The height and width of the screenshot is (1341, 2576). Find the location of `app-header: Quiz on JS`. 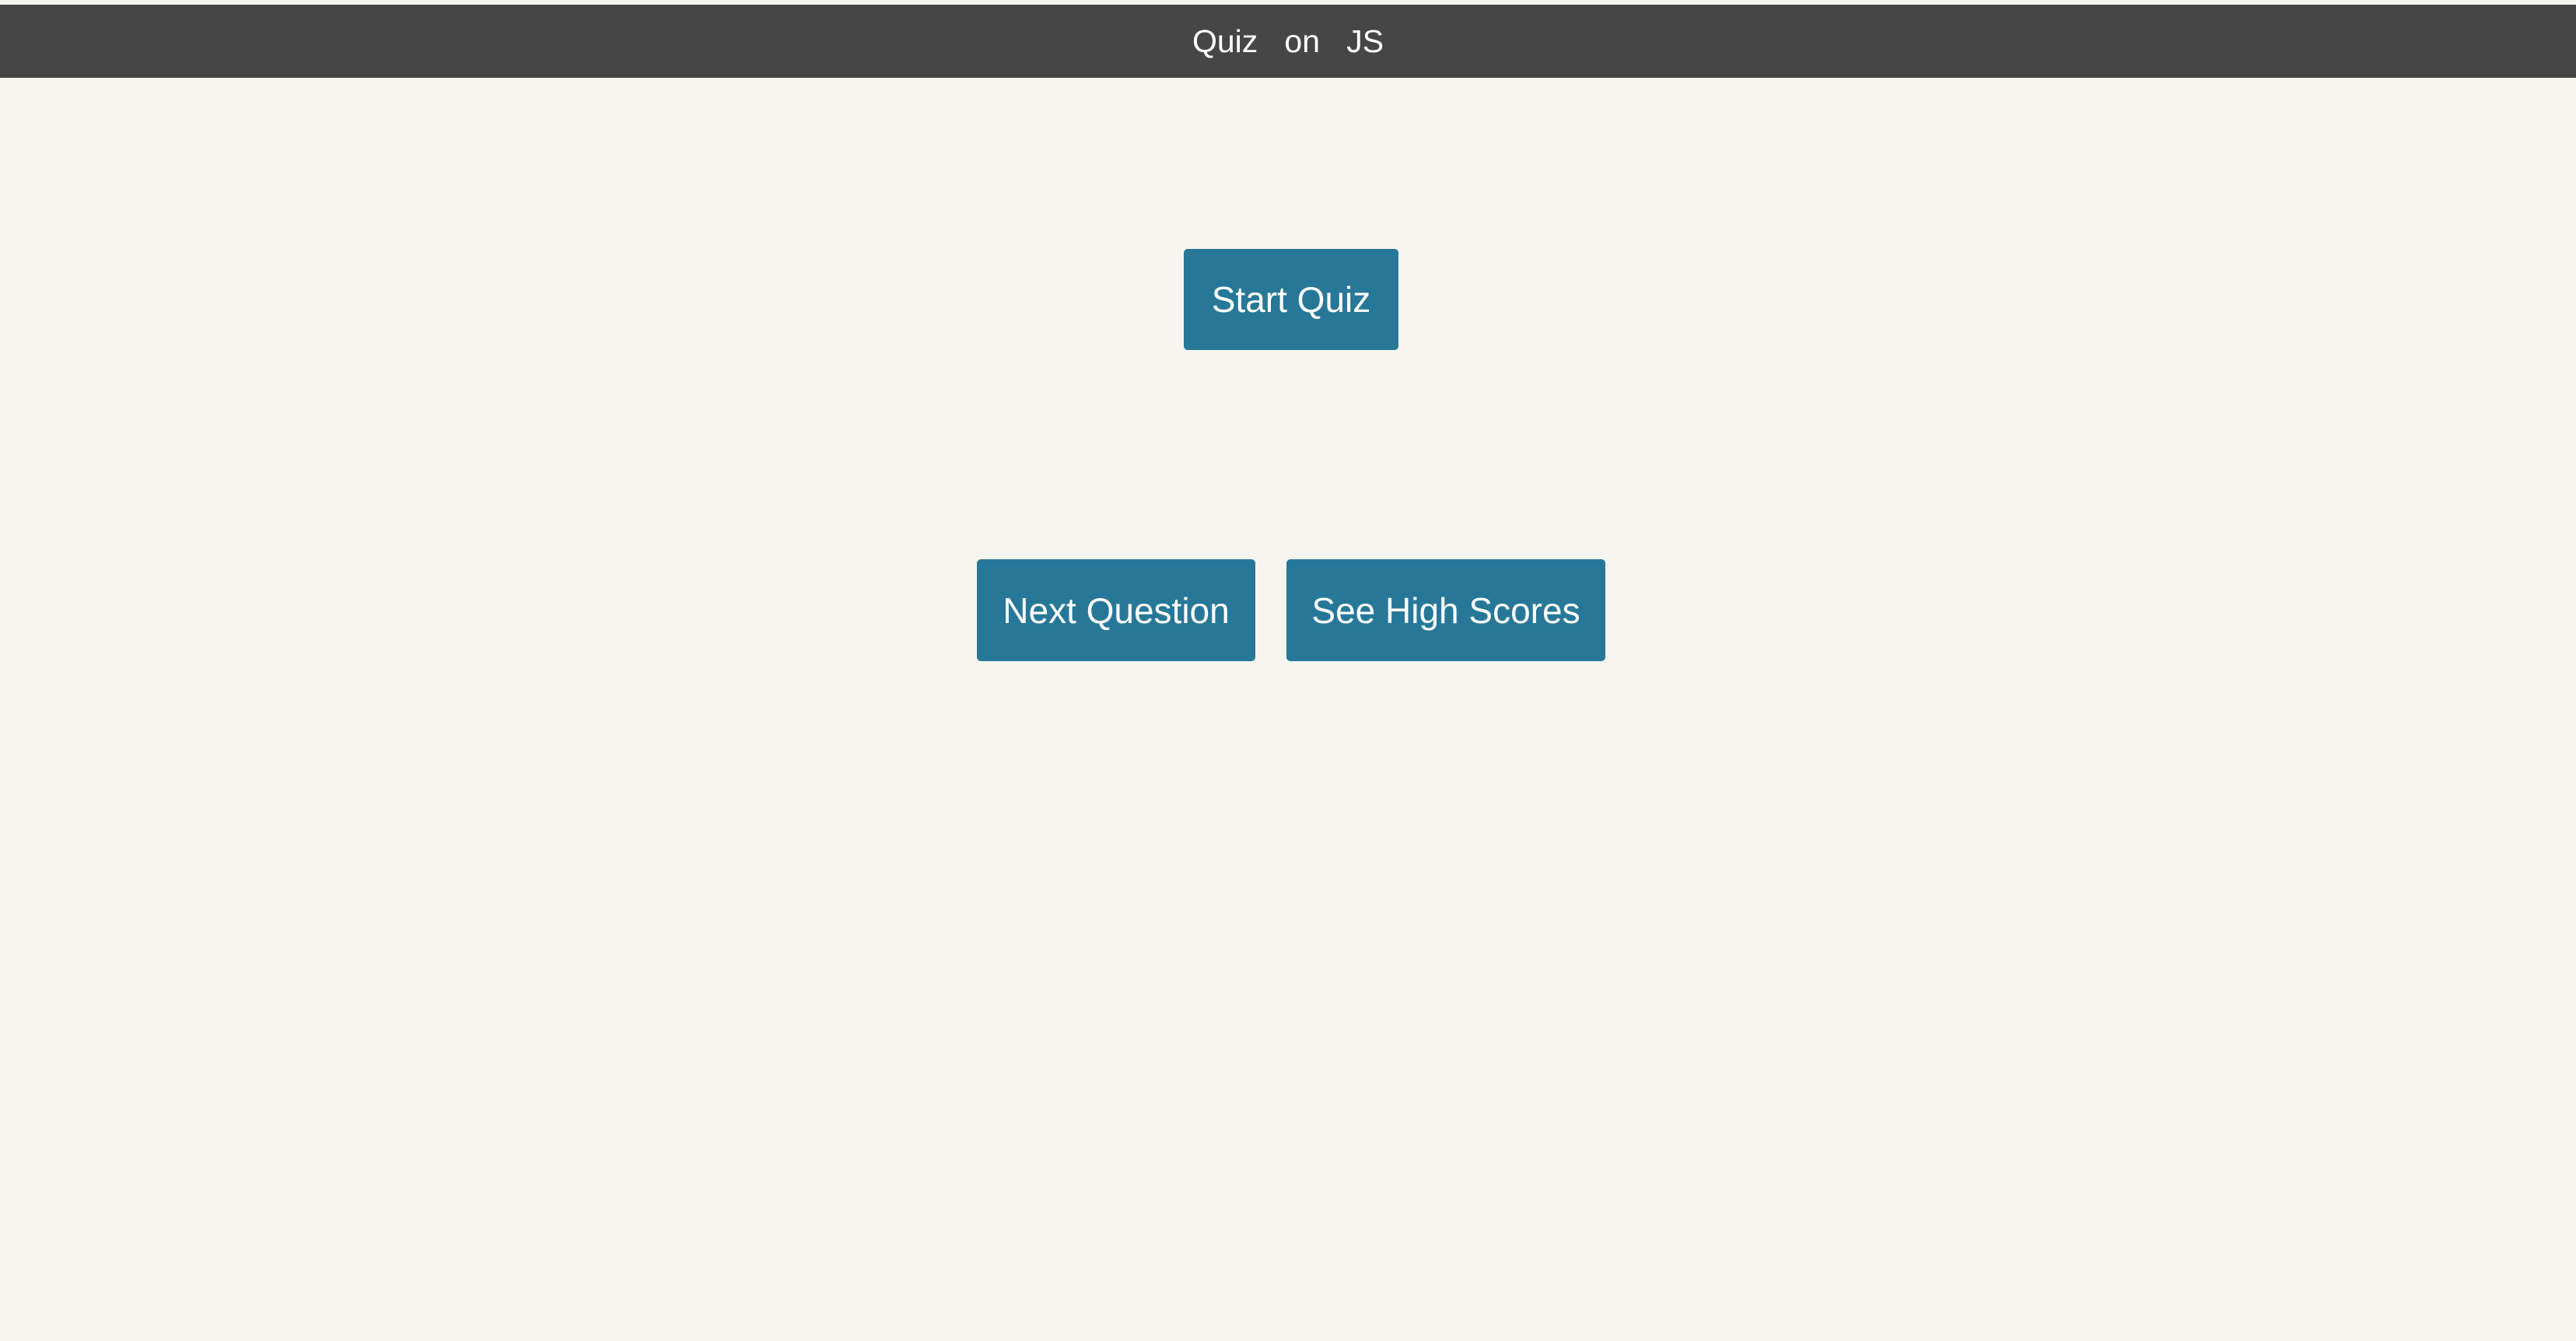

app-header: Quiz on JS is located at coordinates (1288, 42).